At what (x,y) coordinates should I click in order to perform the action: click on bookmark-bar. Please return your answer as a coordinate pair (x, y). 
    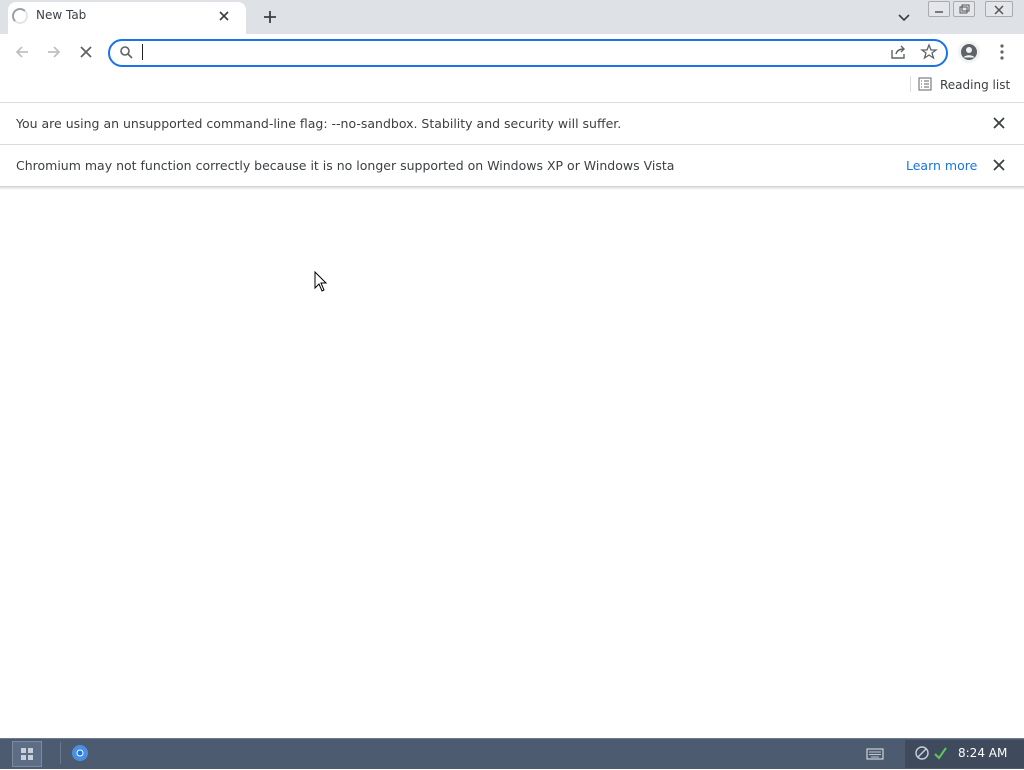
    Looking at the image, I should click on (512, 86).